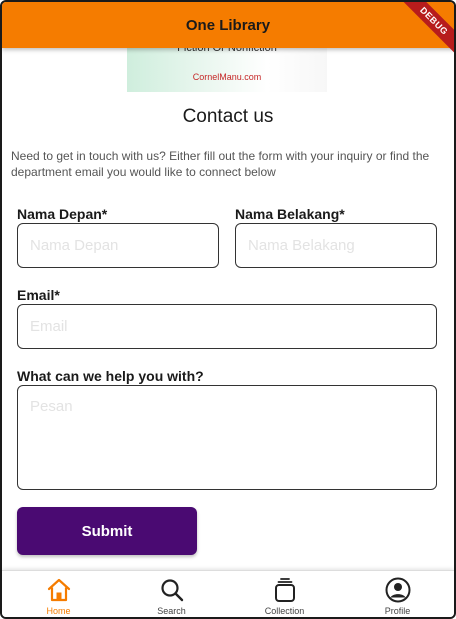 The width and height of the screenshot is (456, 619). I want to click on profile-icon, so click(397, 590).